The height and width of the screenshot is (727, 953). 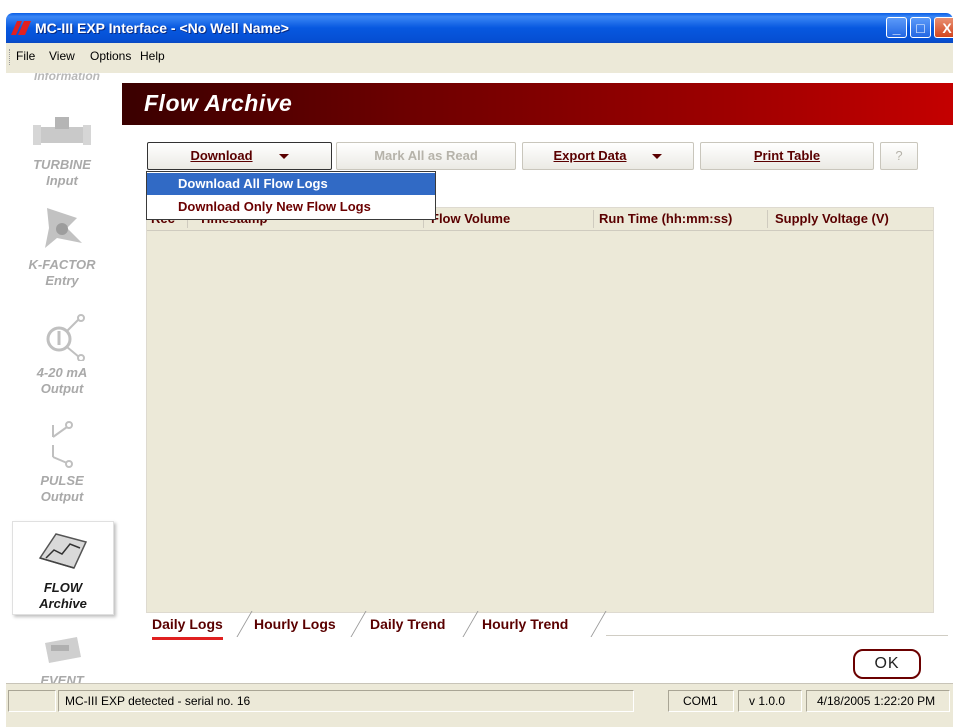 I want to click on window-title: MC-III EXP Interface - <No Well Name>, so click(x=162, y=28).